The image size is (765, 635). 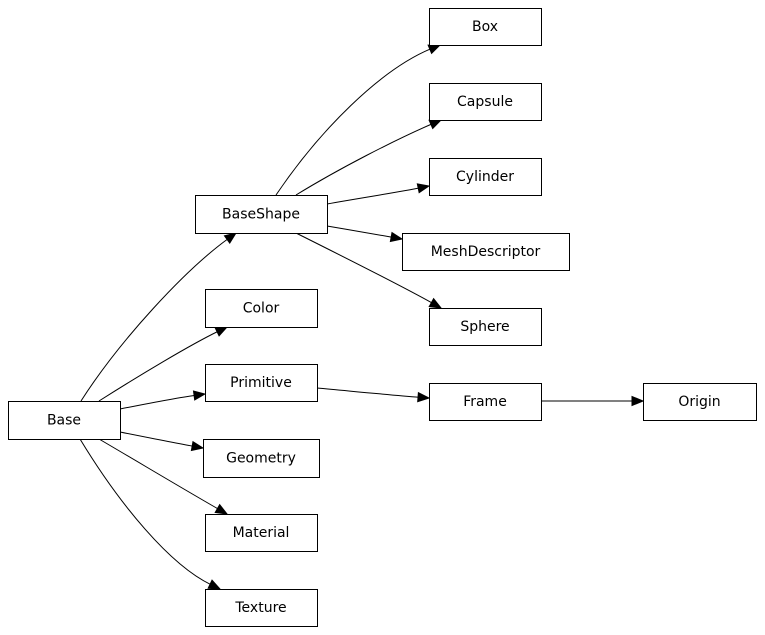 I want to click on node-label: MeshDescriptor, so click(x=486, y=252).